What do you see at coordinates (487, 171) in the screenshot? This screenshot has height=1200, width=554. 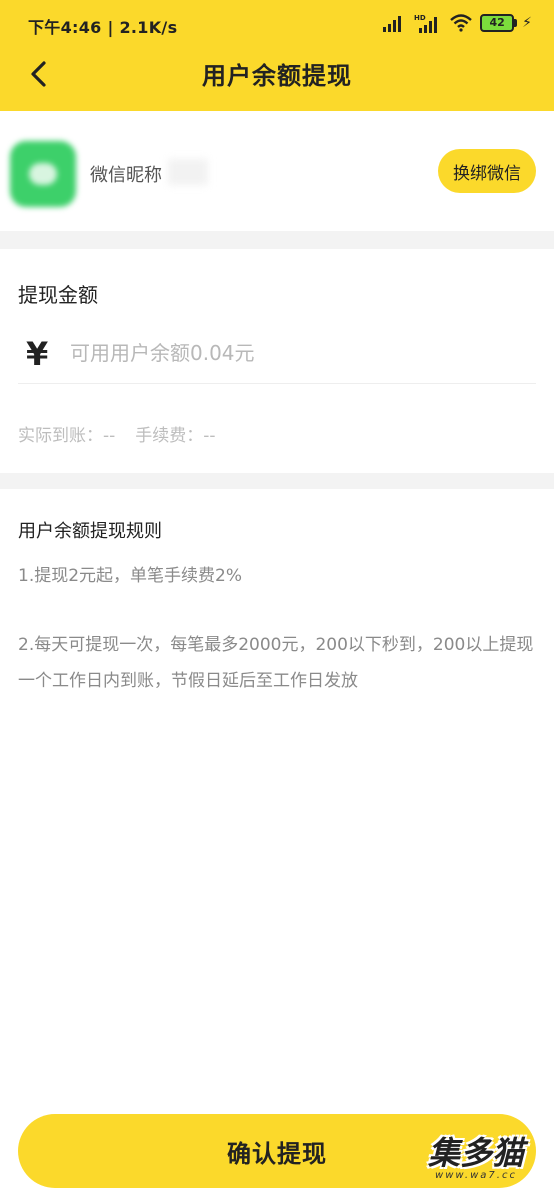 I see `rebind-wechat-button: 换绑微信` at bounding box center [487, 171].